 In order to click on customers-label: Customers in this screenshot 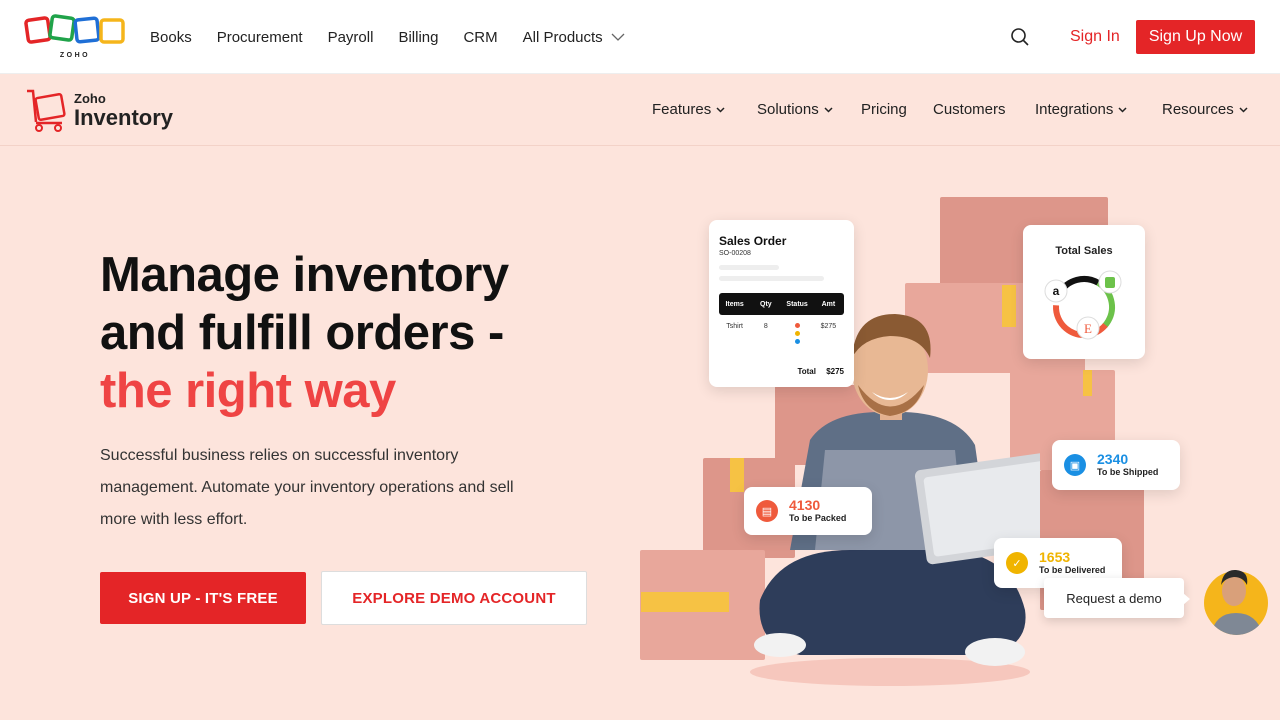, I will do `click(969, 109)`.